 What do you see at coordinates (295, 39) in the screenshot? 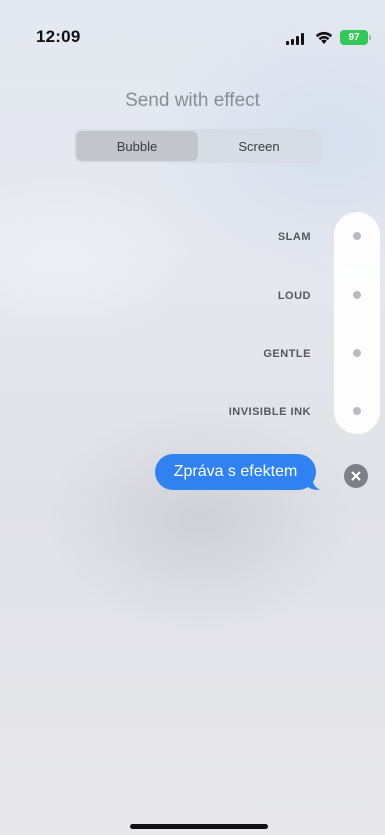
I see `signal-icon` at bounding box center [295, 39].